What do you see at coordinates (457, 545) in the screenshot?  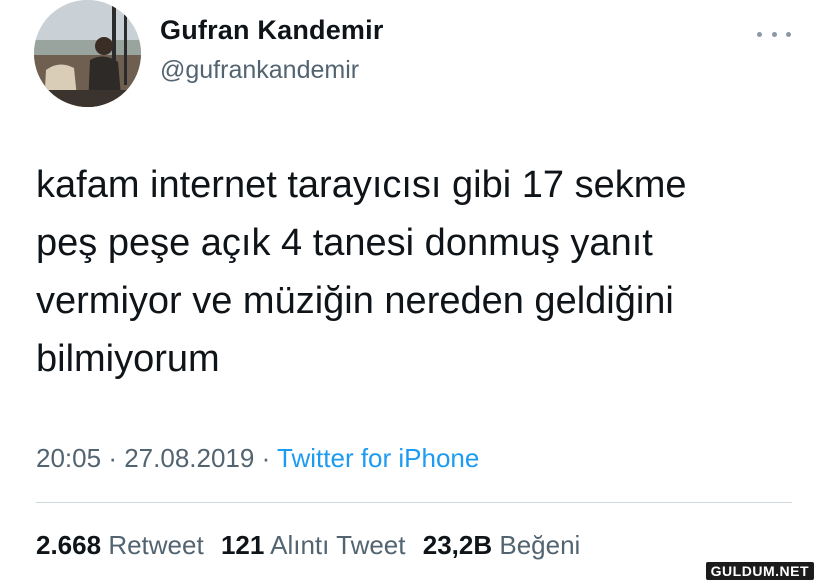 I see `likes-count: 23,2B` at bounding box center [457, 545].